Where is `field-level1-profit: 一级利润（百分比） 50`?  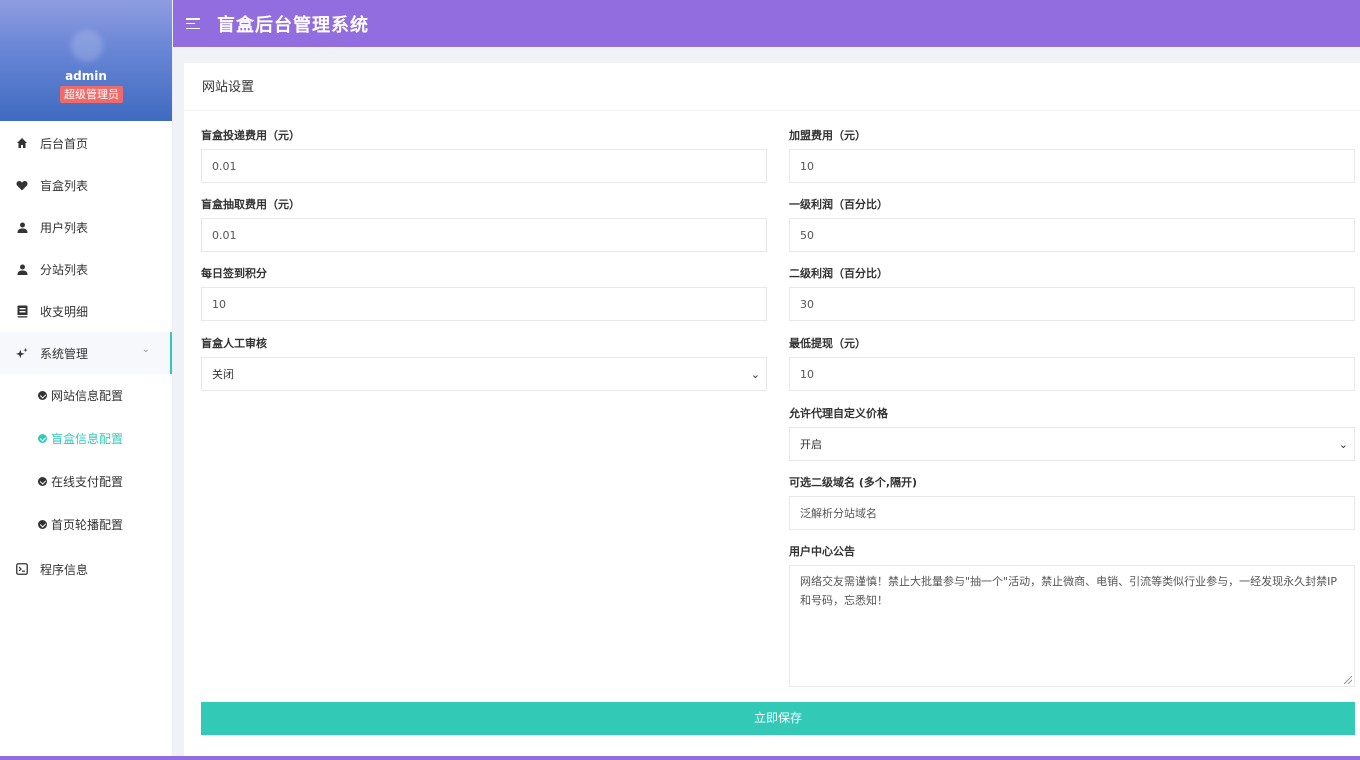 field-level1-profit: 一级利润（百分比） 50 is located at coordinates (1072, 224).